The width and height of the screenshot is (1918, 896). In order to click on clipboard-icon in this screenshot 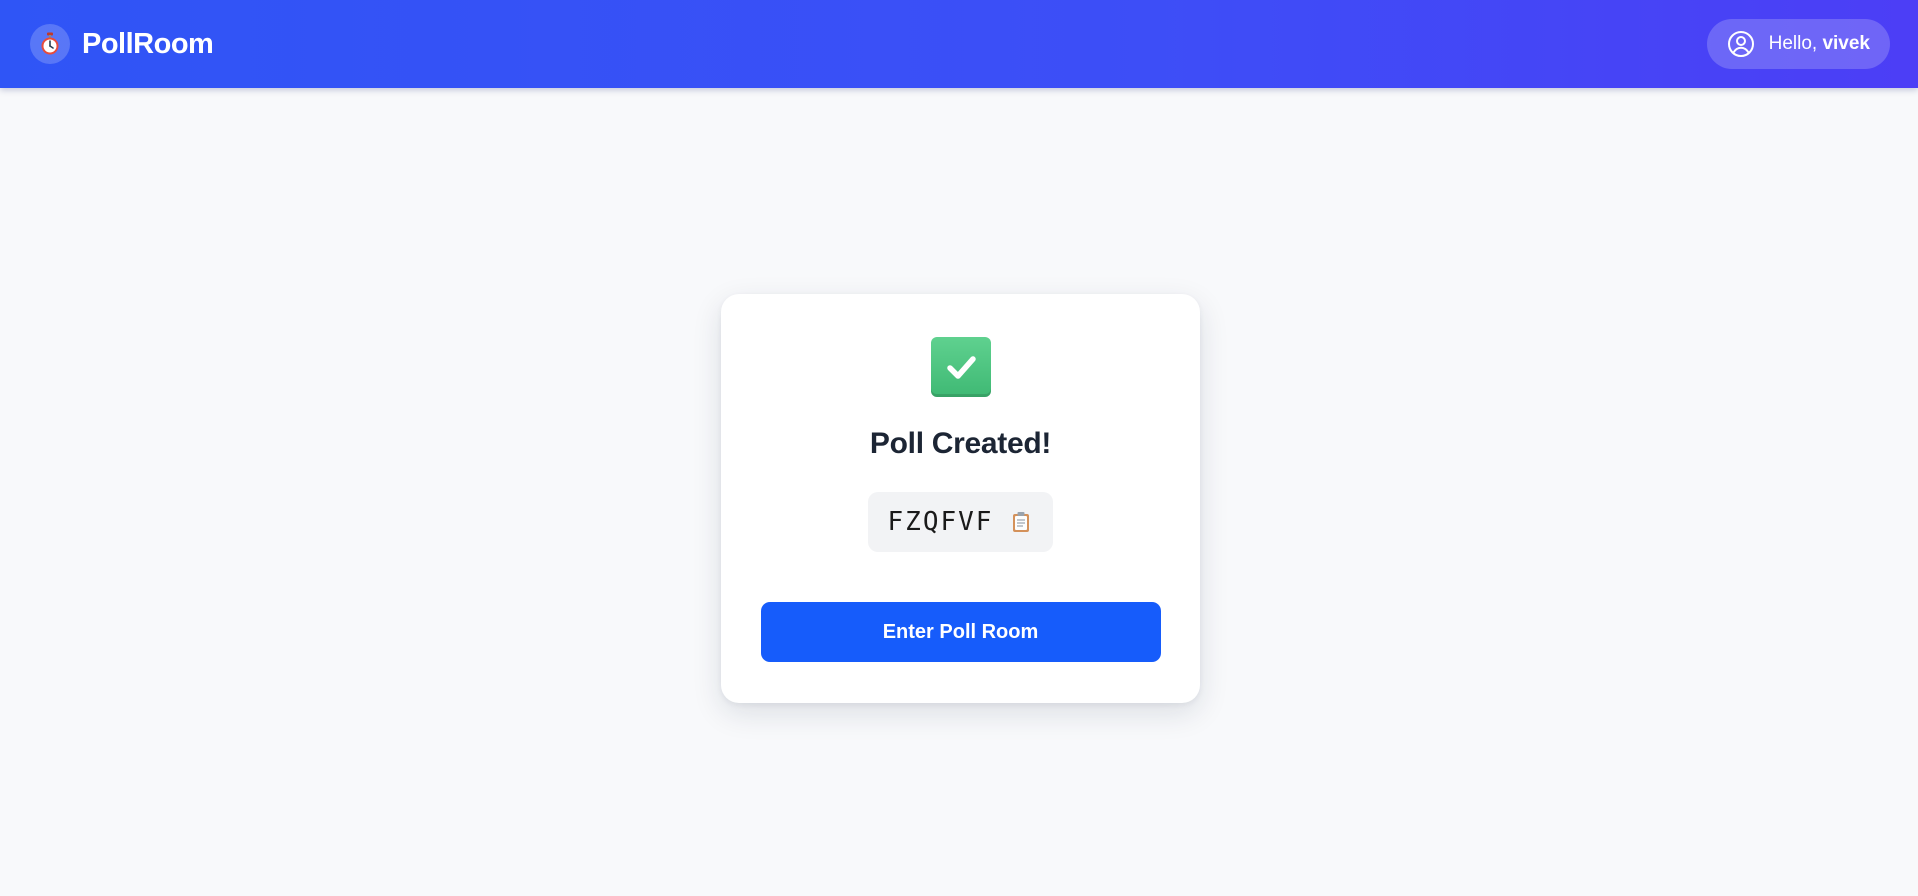, I will do `click(1021, 522)`.